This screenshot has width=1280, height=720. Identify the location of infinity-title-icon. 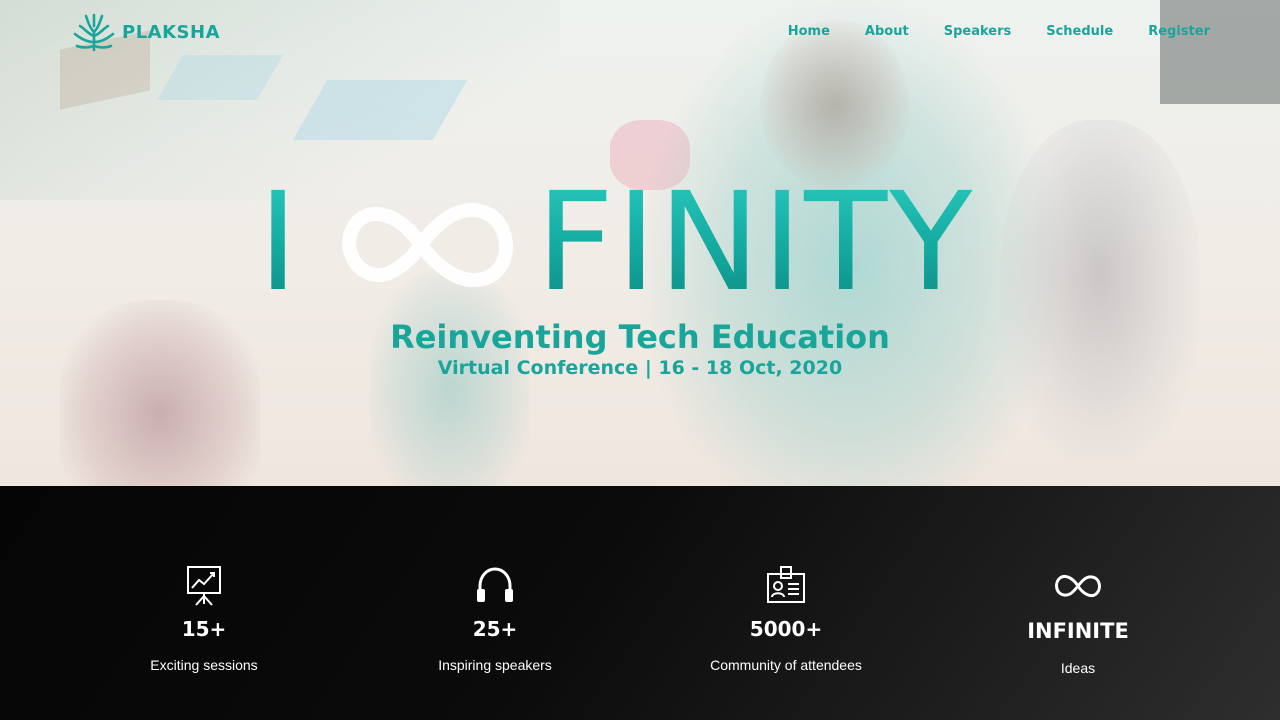
(427, 245).